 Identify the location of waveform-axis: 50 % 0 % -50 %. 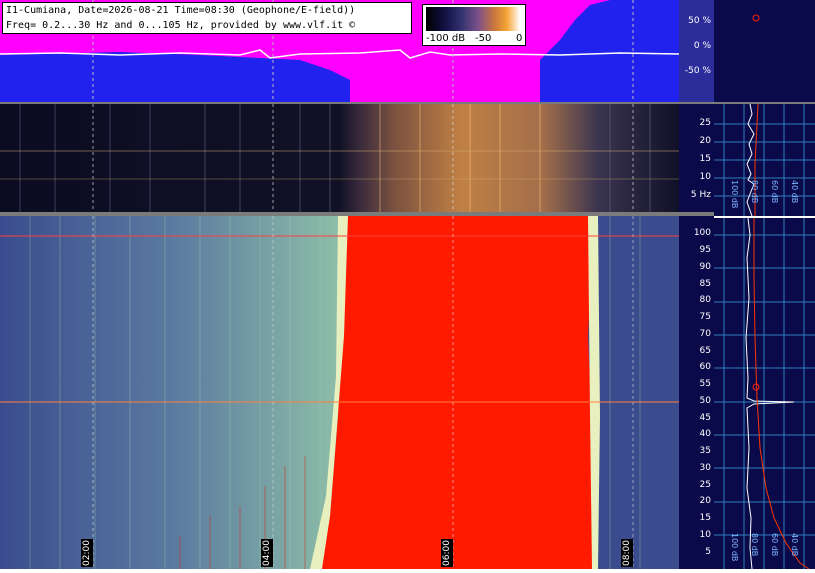
(696, 51).